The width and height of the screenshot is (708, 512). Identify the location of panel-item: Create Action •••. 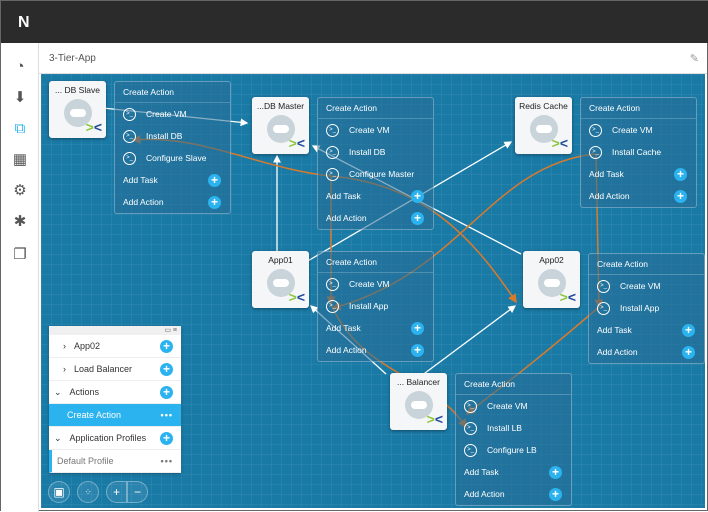
(115, 415).